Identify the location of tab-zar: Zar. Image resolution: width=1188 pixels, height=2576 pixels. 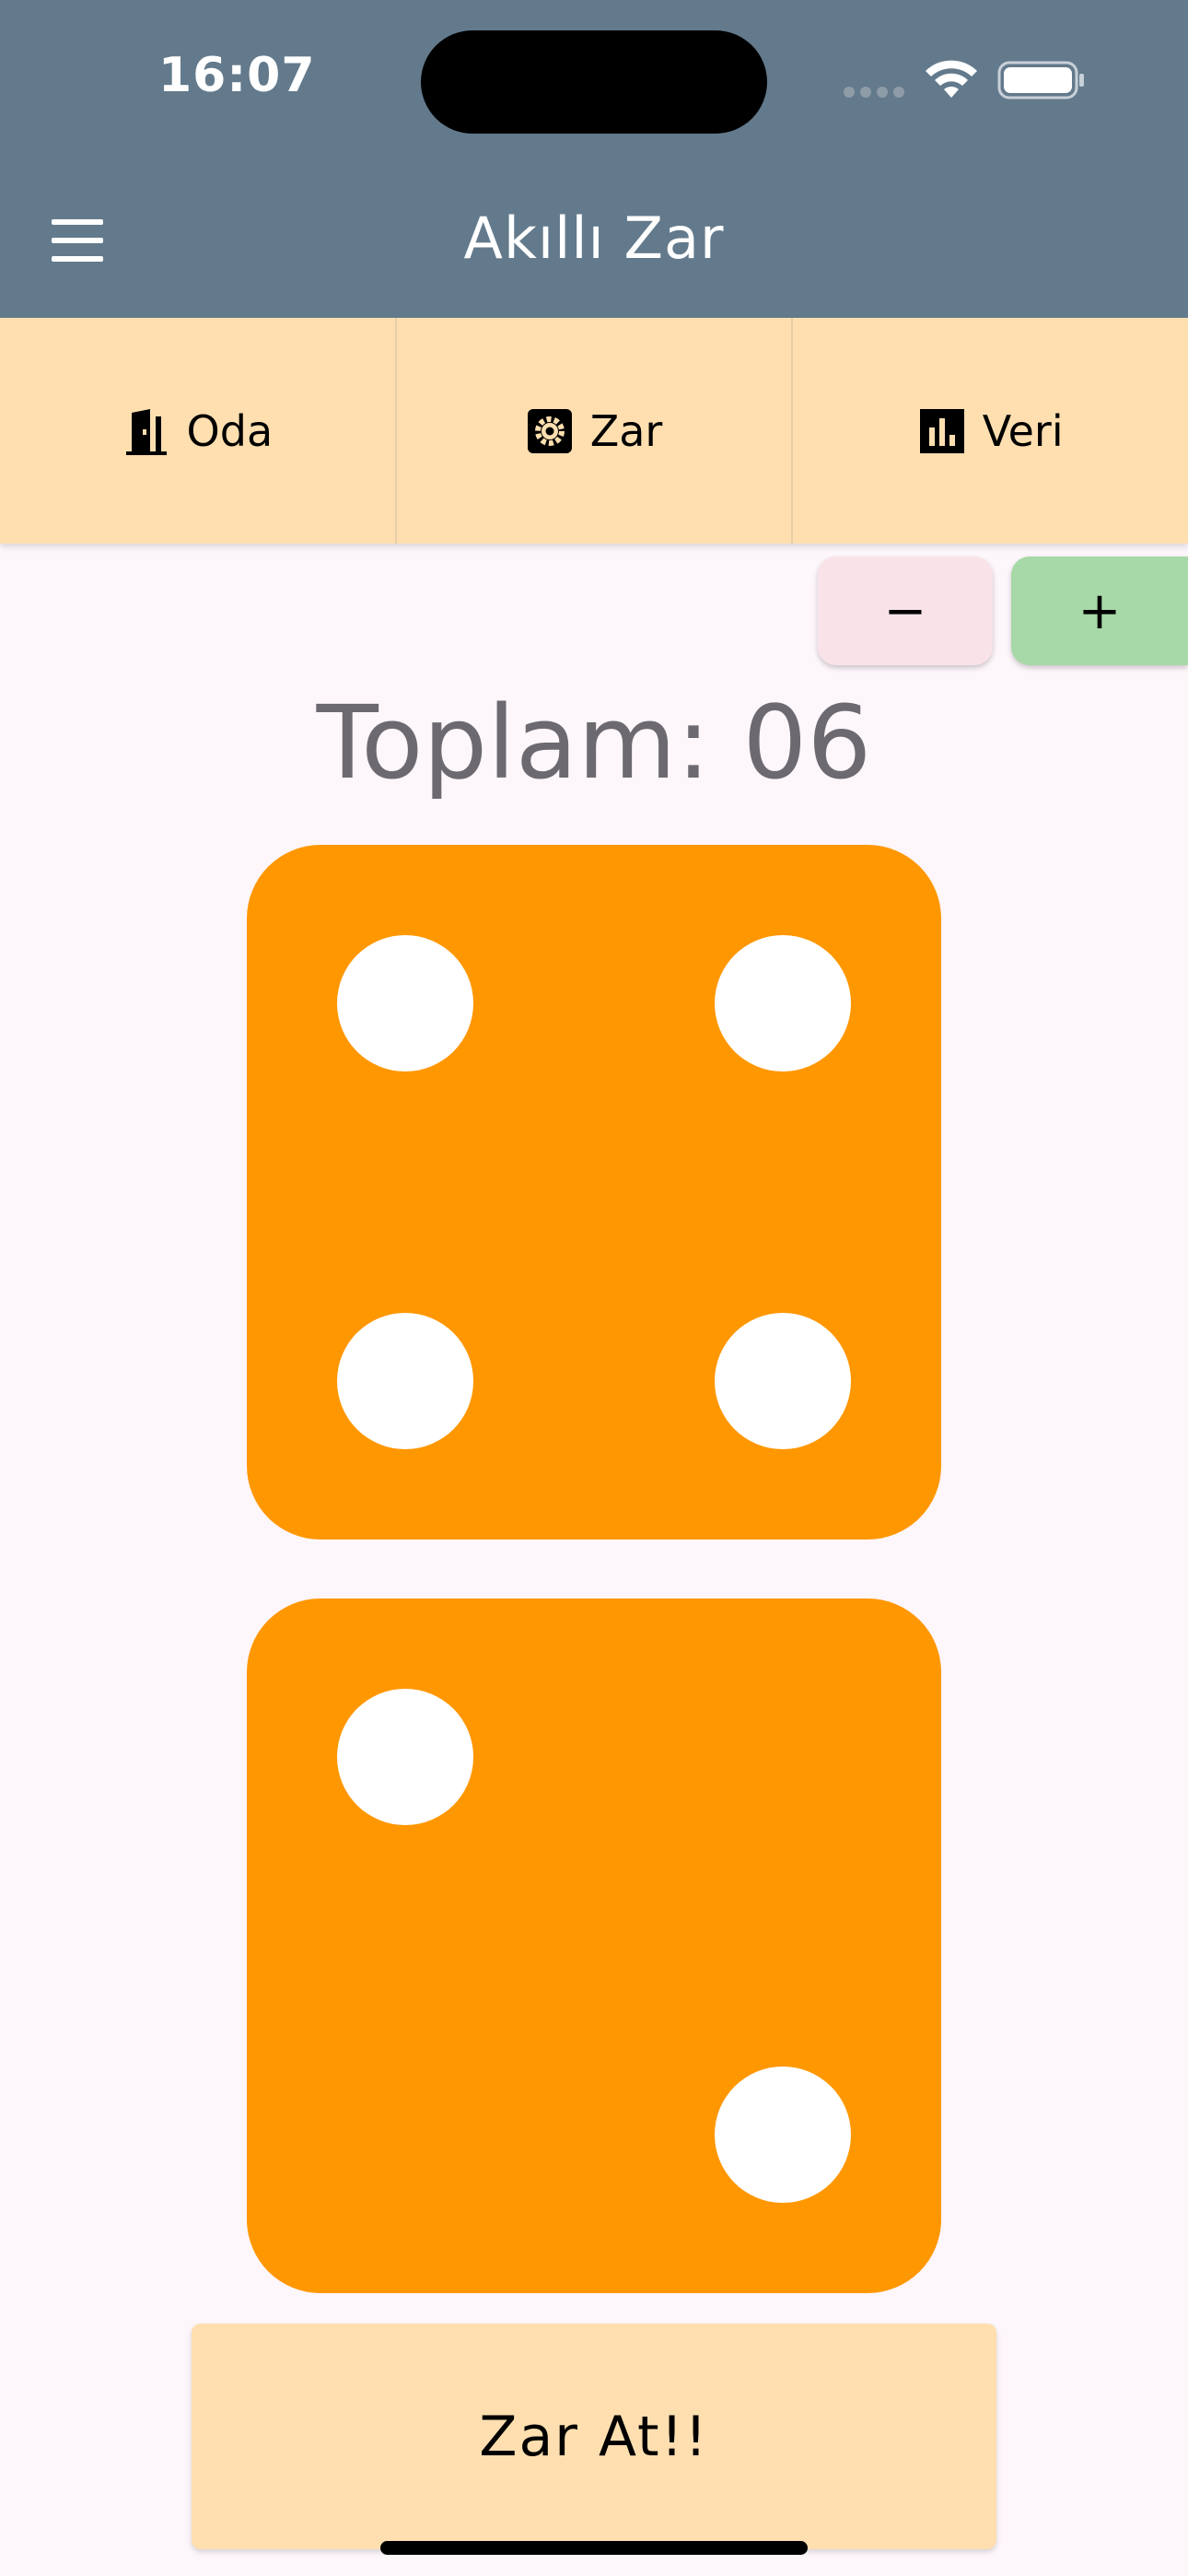
(595, 431).